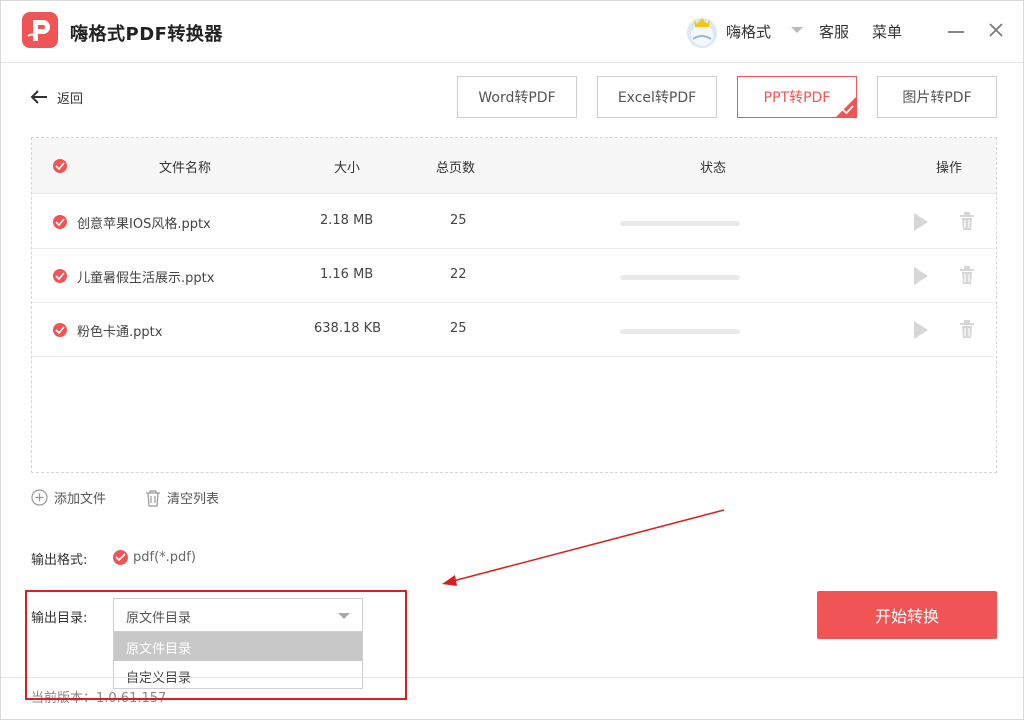 The width and height of the screenshot is (1024, 720). What do you see at coordinates (702, 29) in the screenshot?
I see `avatar` at bounding box center [702, 29].